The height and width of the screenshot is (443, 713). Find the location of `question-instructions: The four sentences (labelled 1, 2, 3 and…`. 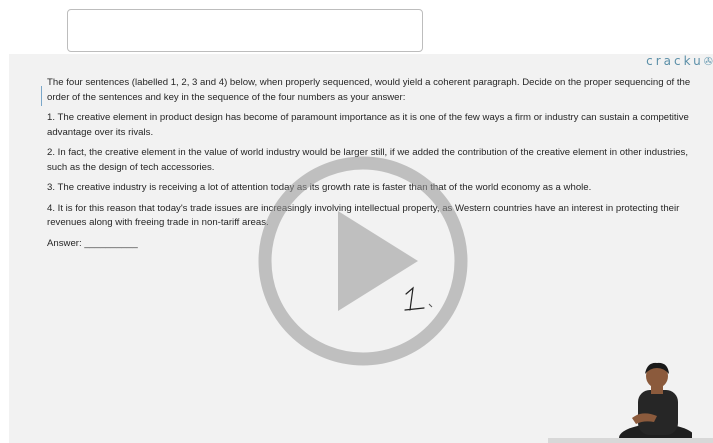

question-instructions: The four sentences (labelled 1, 2, 3 and… is located at coordinates (369, 90).